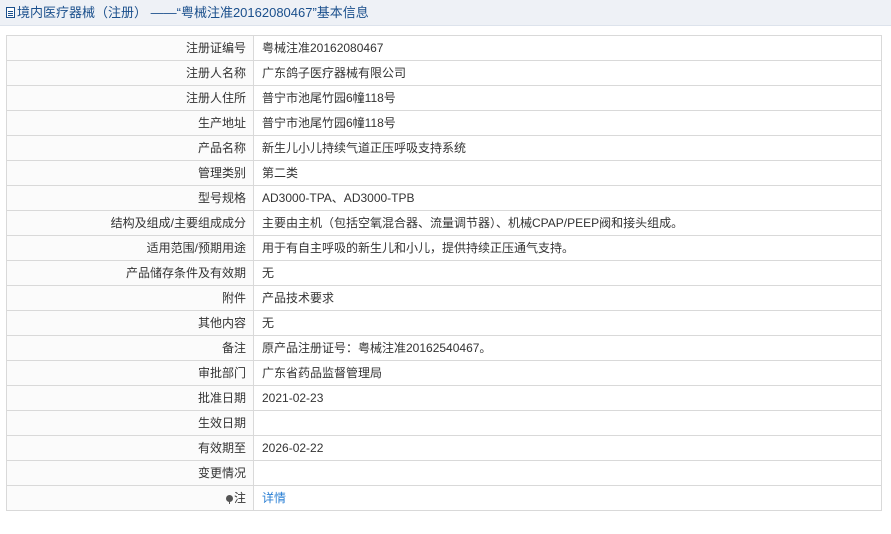 Image resolution: width=891 pixels, height=534 pixels. I want to click on table-row: 注册人住所 普宁市池尾竹园6幢118号, so click(444, 98).